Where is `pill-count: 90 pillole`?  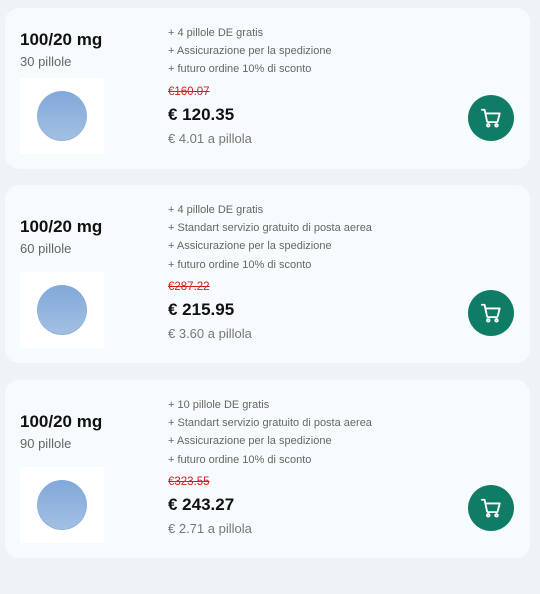
pill-count: 90 pillole is located at coordinates (46, 443).